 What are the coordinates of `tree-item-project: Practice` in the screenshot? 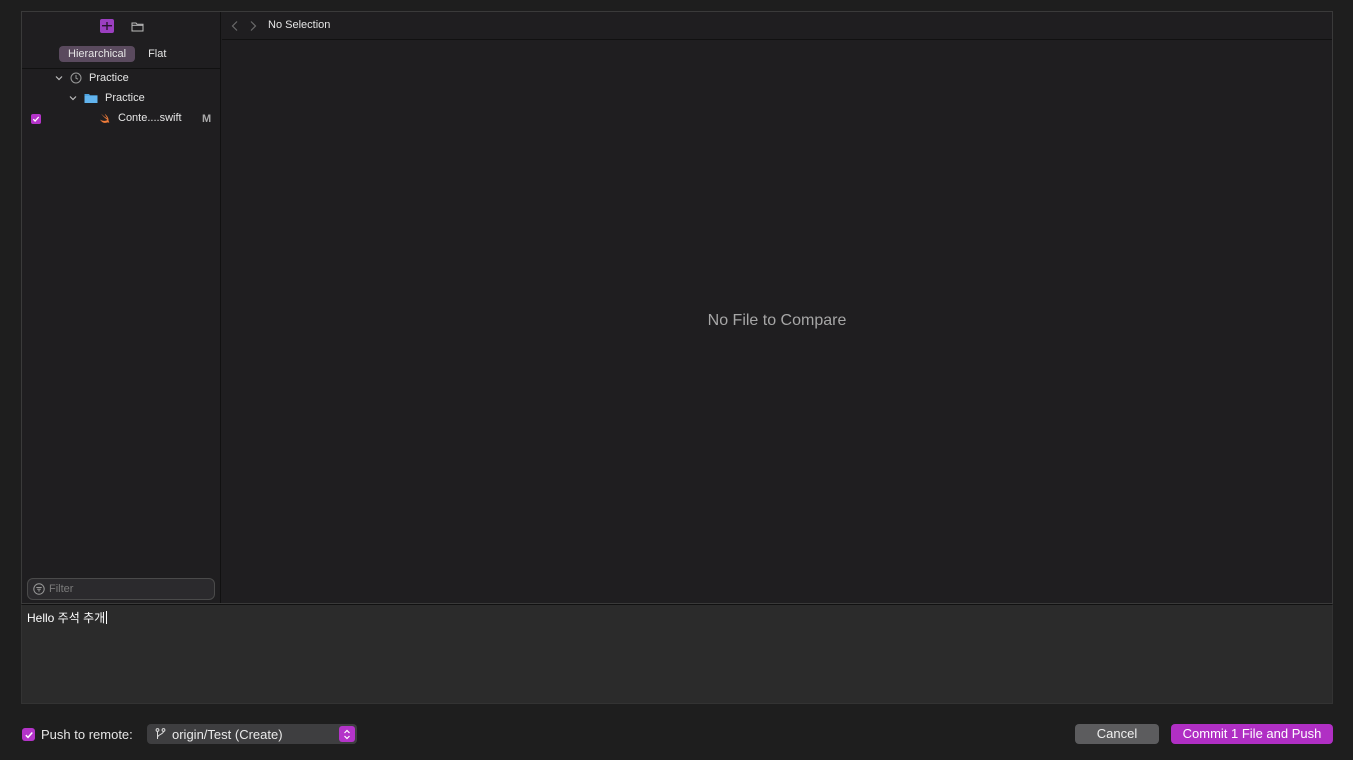 It's located at (91, 78).